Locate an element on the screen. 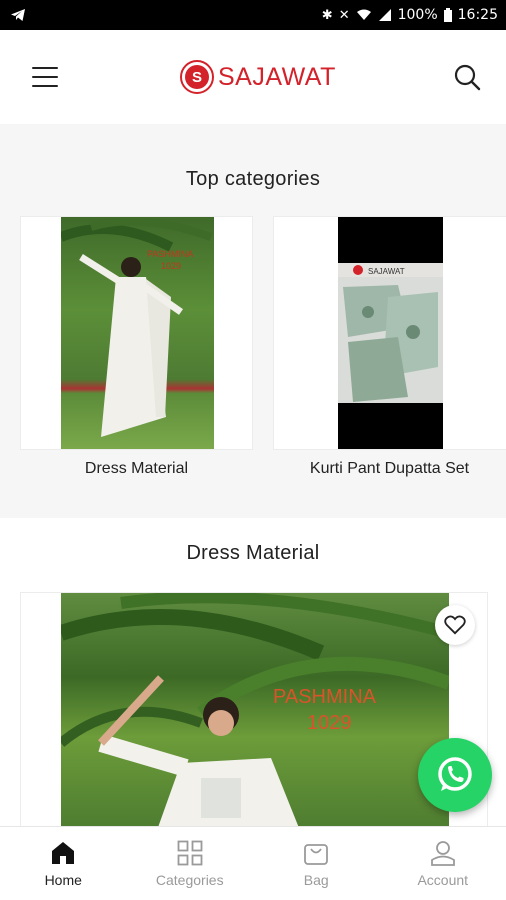 The width and height of the screenshot is (506, 900). brand-name: SAJAWAT is located at coordinates (277, 76).